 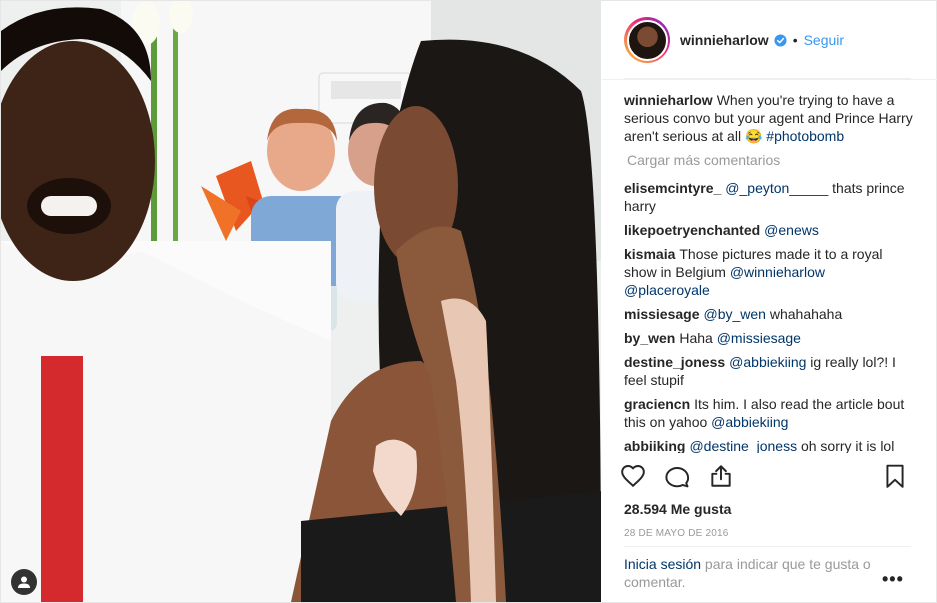 What do you see at coordinates (649, 338) in the screenshot?
I see `comment-username: by_wen` at bounding box center [649, 338].